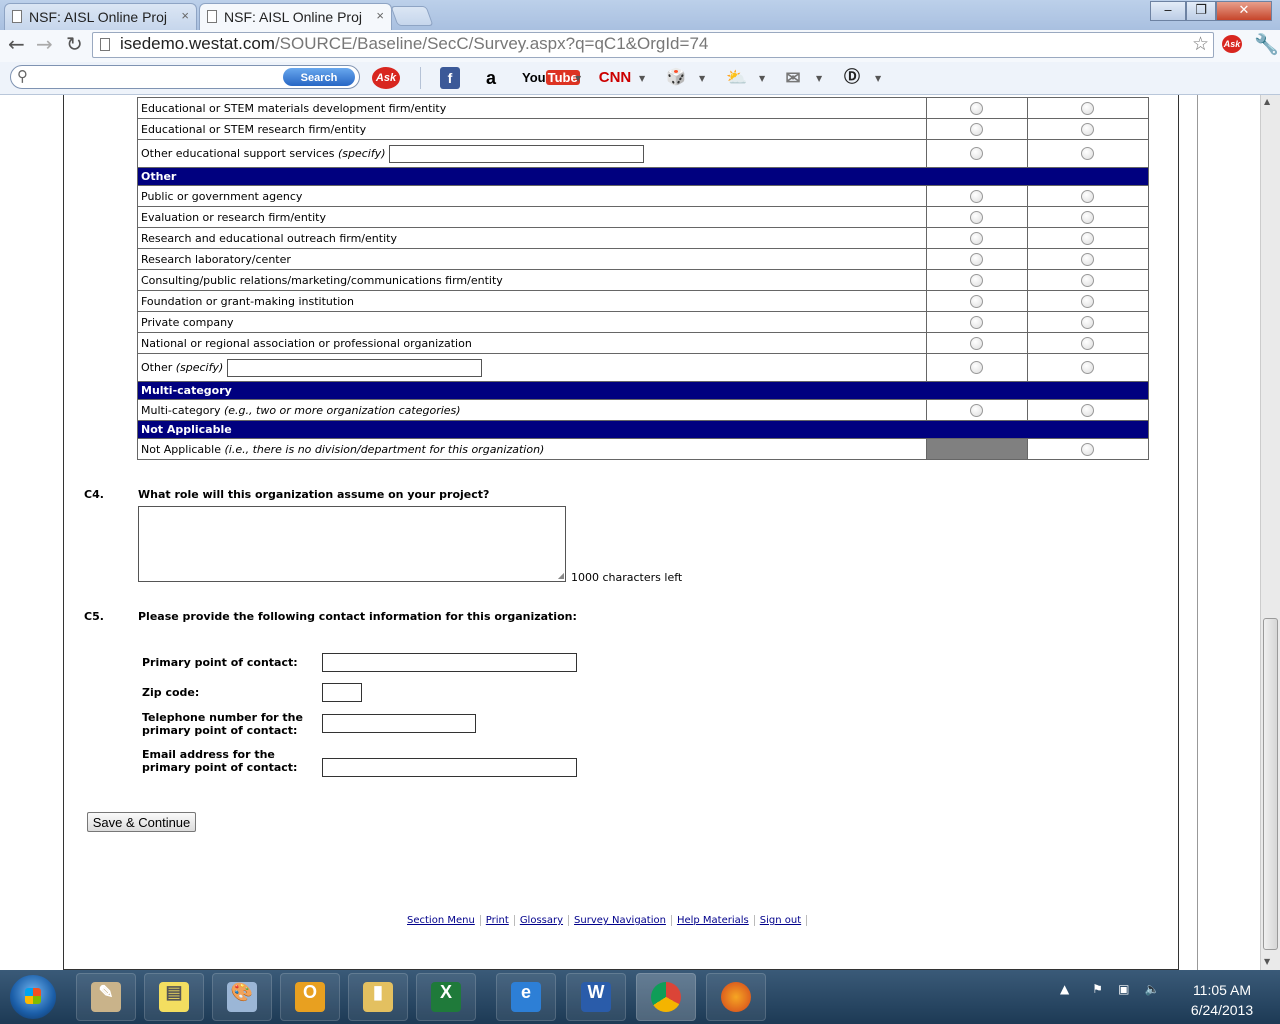 This screenshot has height=1024, width=1280. Describe the element at coordinates (1097, 989) in the screenshot. I see `action-center-flag-icon: ⚑` at that location.